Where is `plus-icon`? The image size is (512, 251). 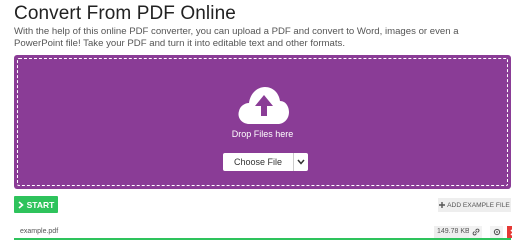 plus-icon is located at coordinates (442, 205).